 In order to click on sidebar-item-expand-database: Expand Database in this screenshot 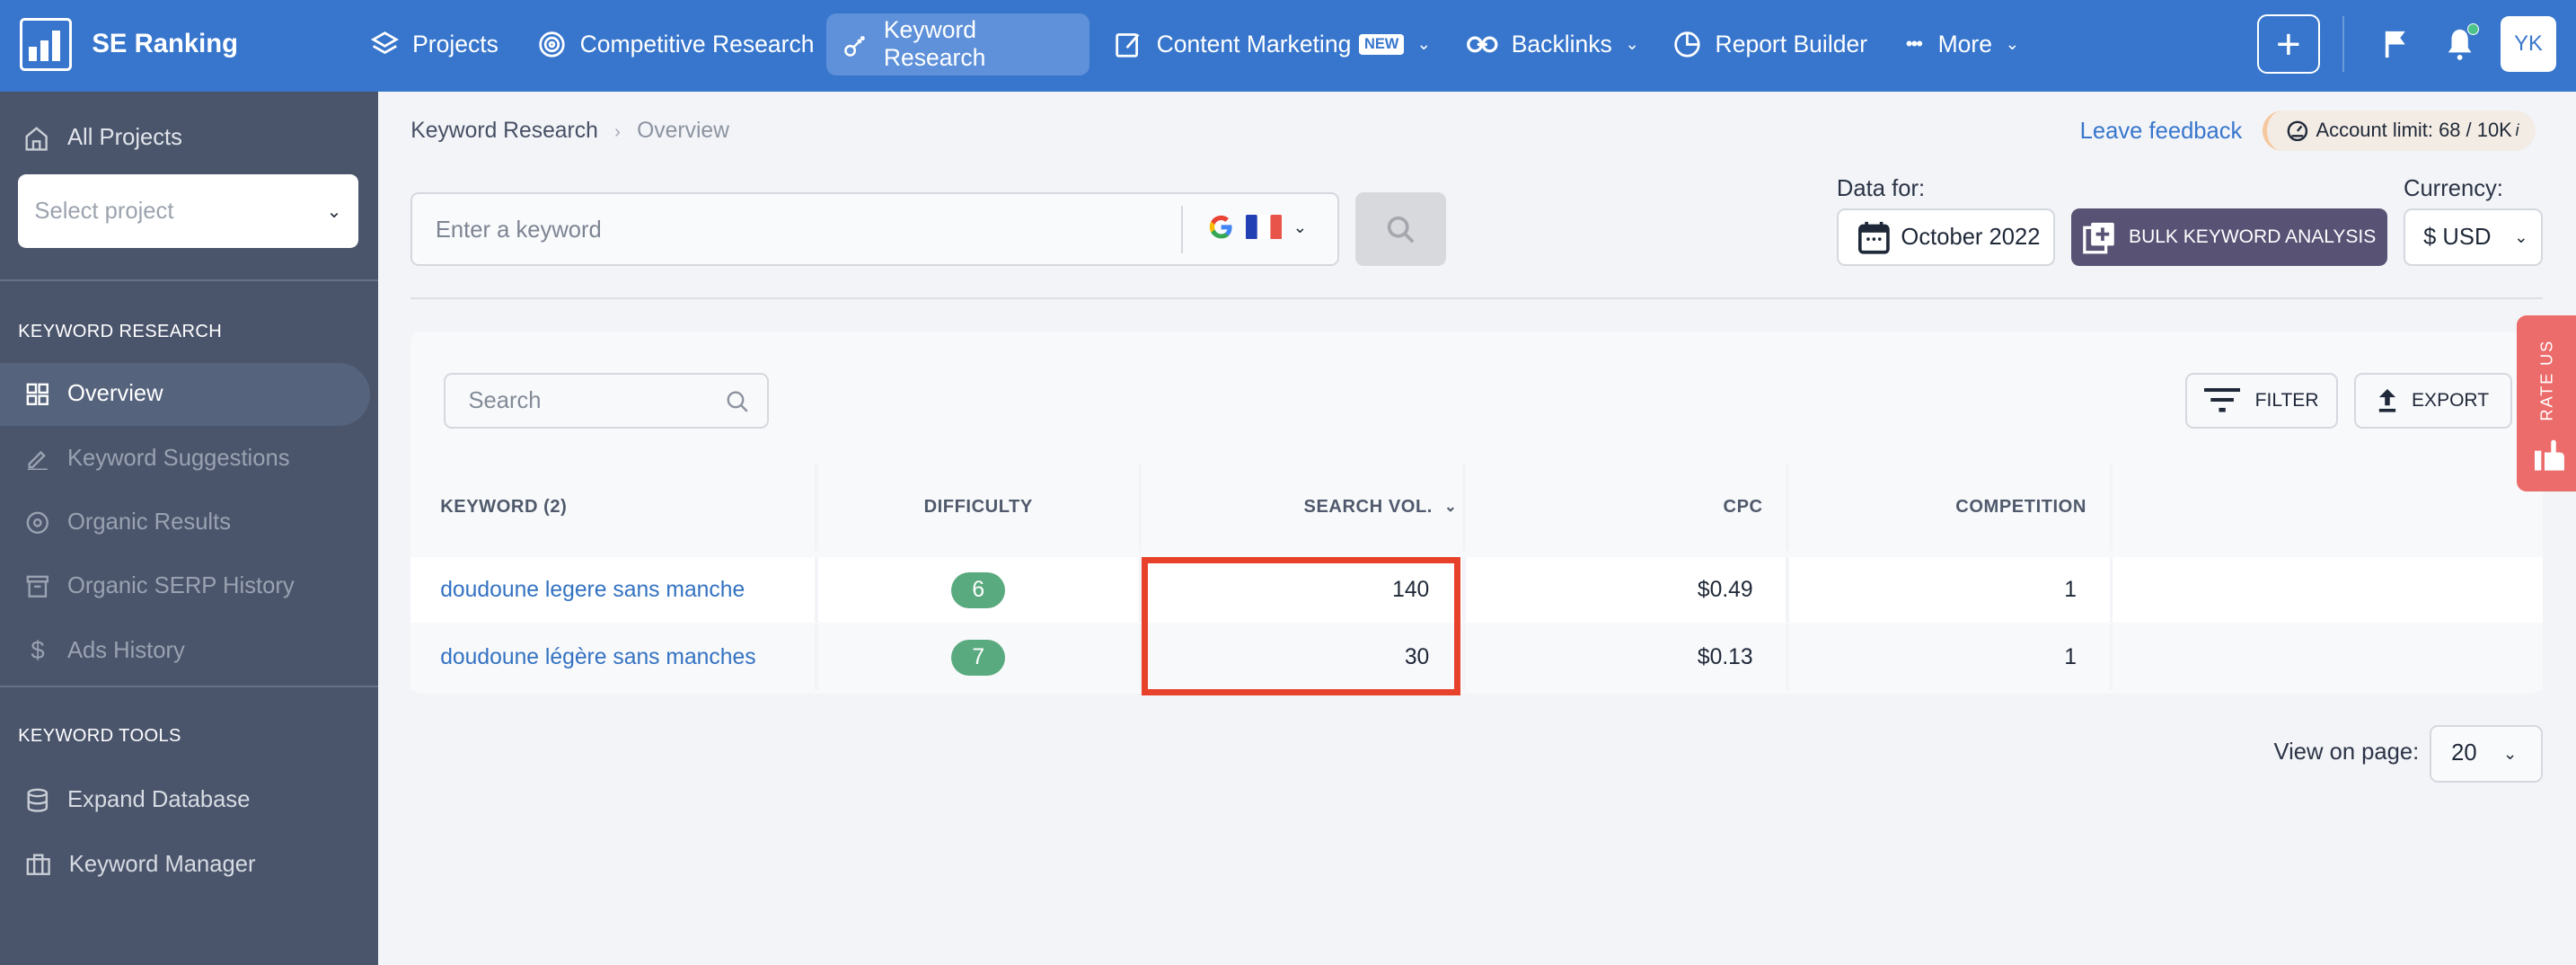, I will do `click(185, 800)`.